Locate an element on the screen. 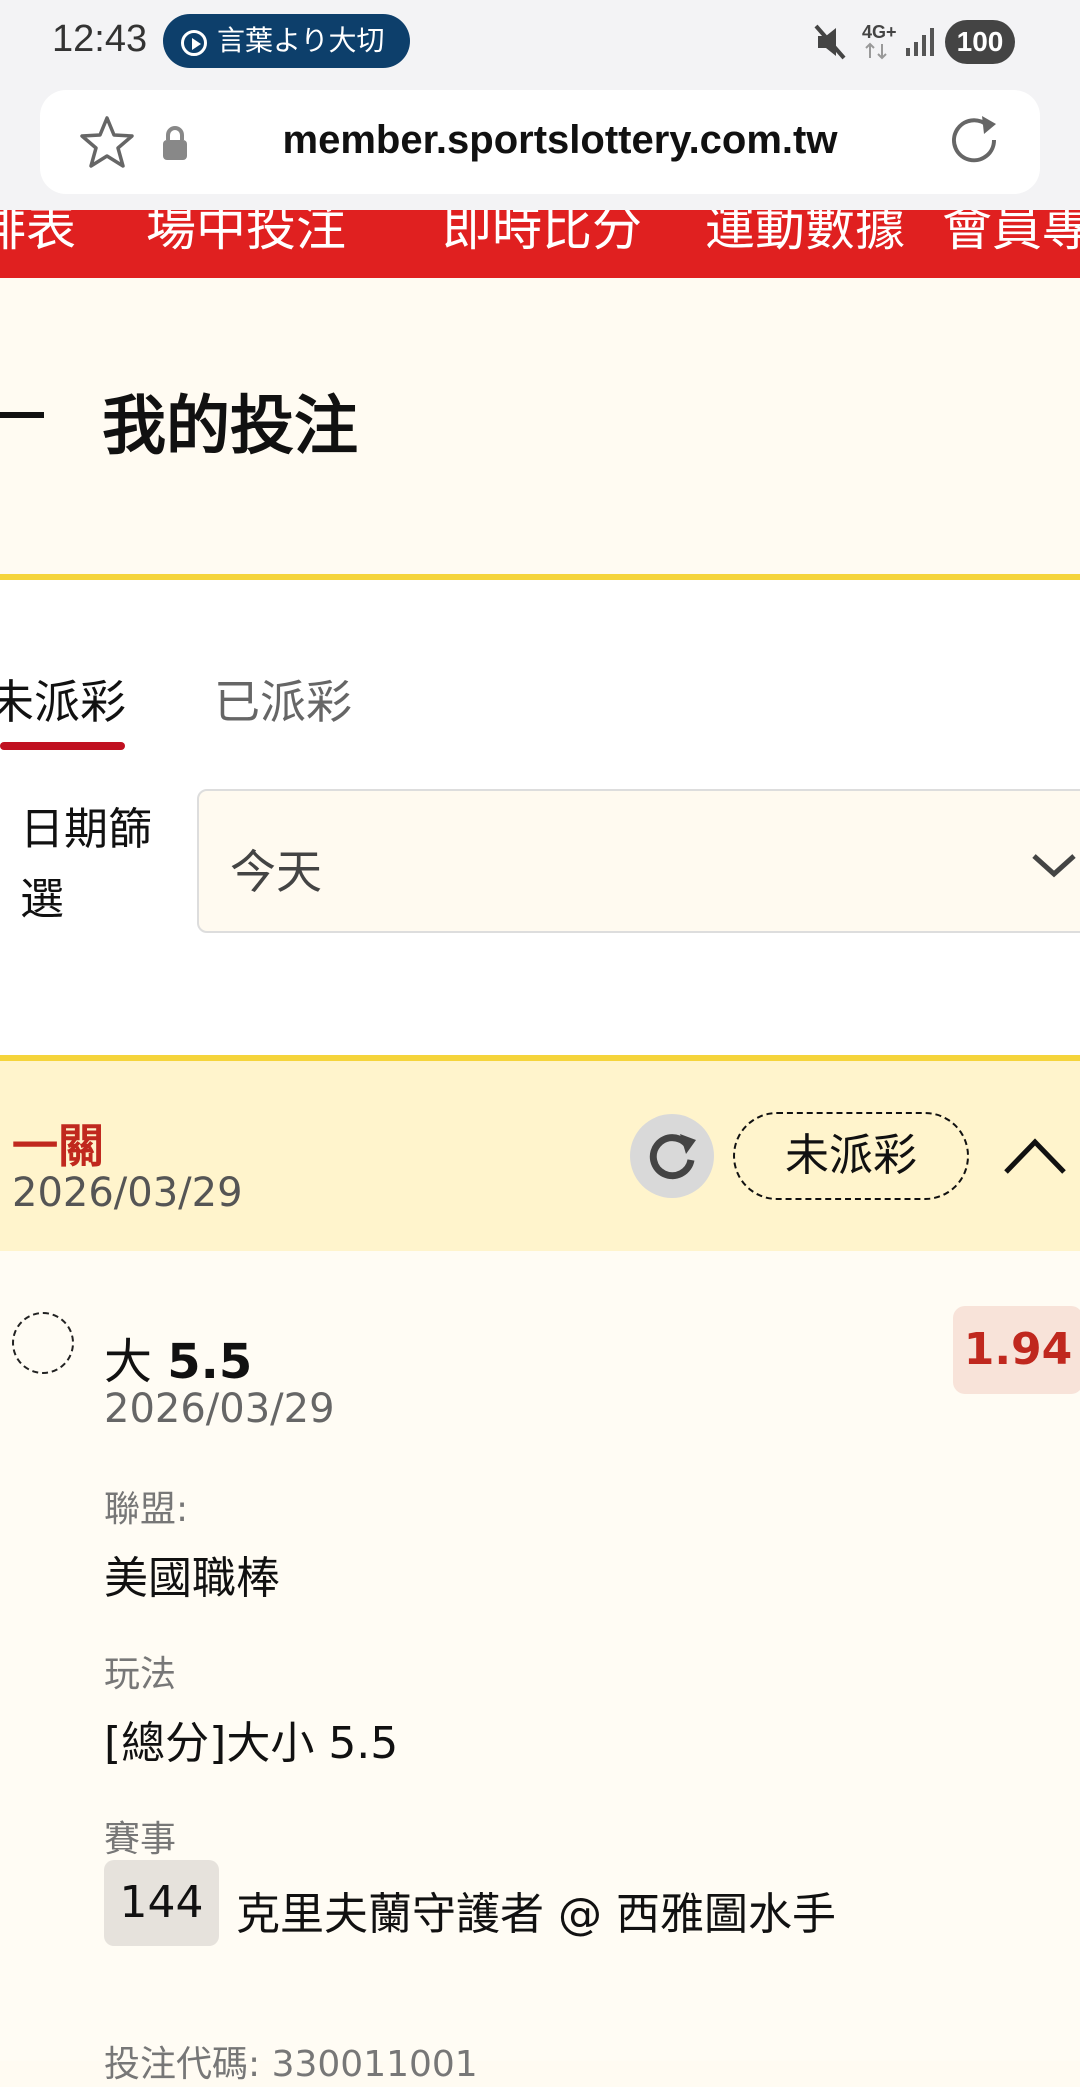 Image resolution: width=1080 pixels, height=2087 pixels. chevron-up-icon is located at coordinates (1035, 1155).